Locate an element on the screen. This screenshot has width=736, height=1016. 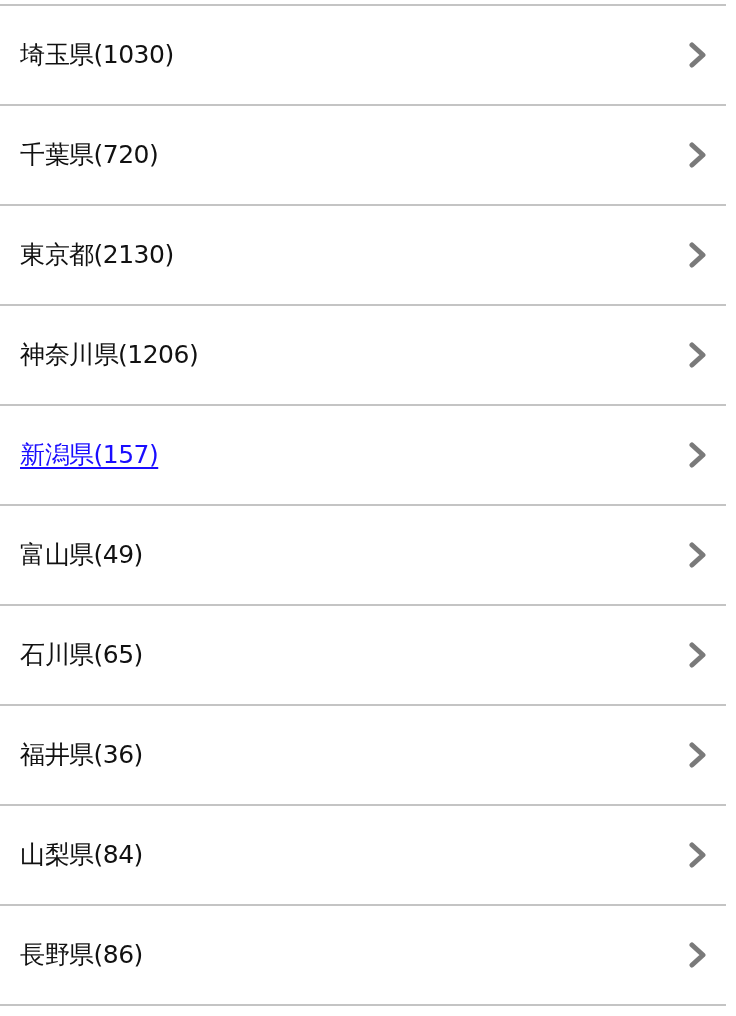
prefecture-link: 長野県(86) is located at coordinates (81, 955).